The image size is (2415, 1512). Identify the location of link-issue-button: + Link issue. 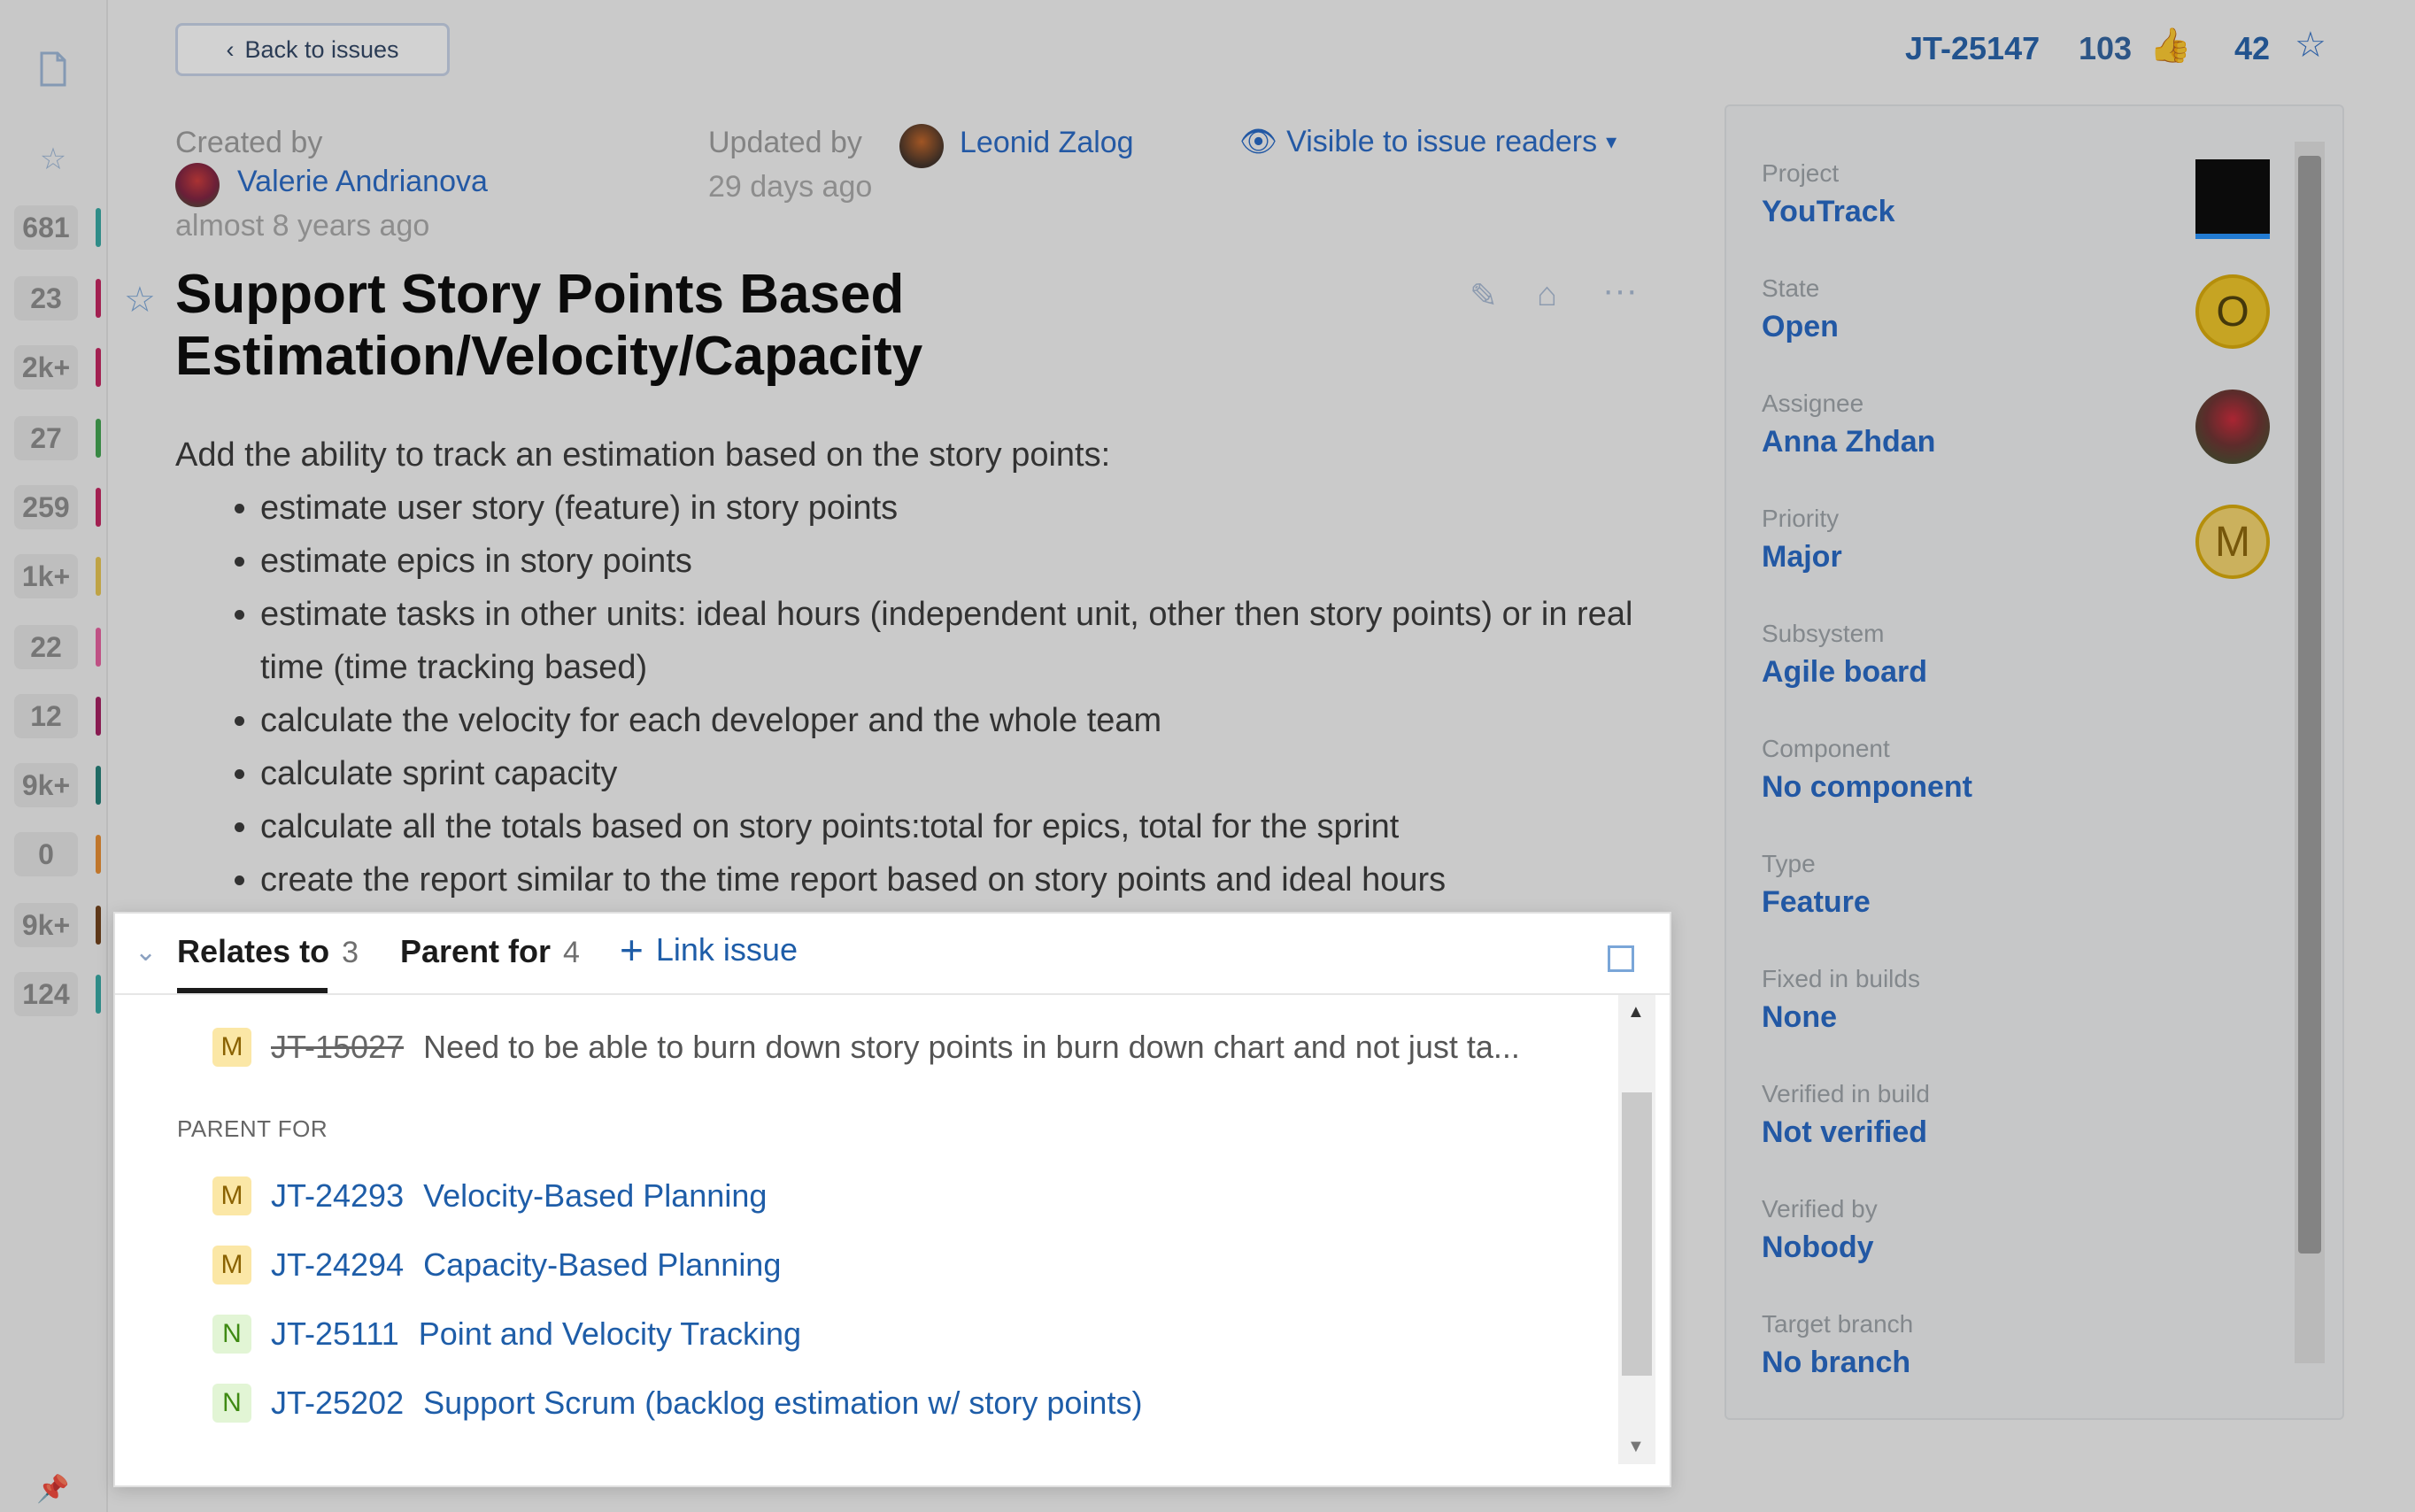
(709, 950).